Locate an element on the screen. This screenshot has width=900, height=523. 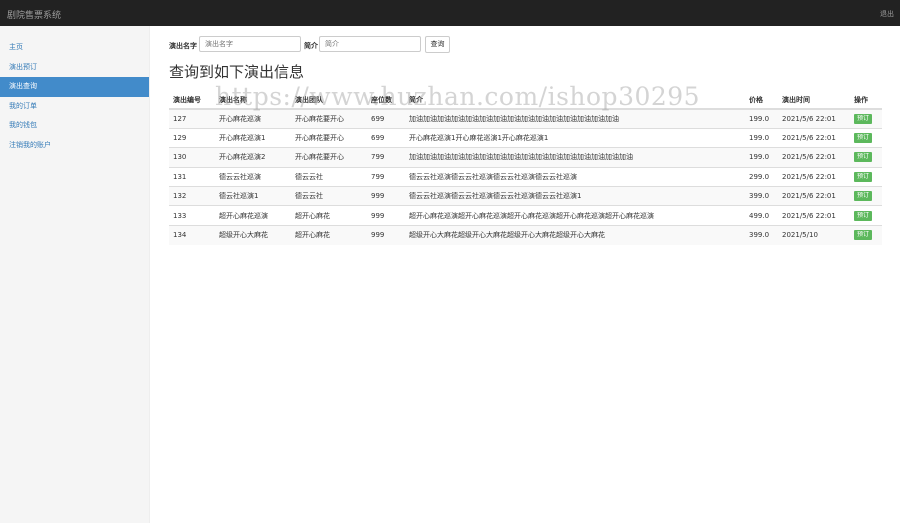
logout-link: 退出 is located at coordinates (887, 14).